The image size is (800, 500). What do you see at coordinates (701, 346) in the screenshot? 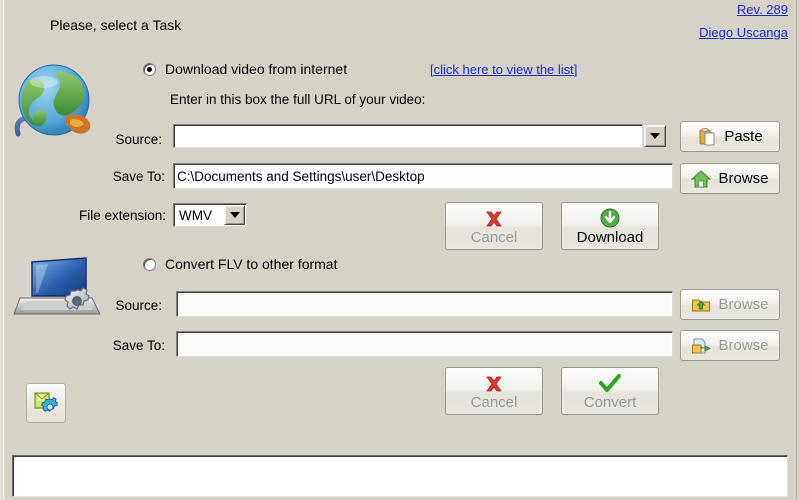
I see `file-export-icon` at bounding box center [701, 346].